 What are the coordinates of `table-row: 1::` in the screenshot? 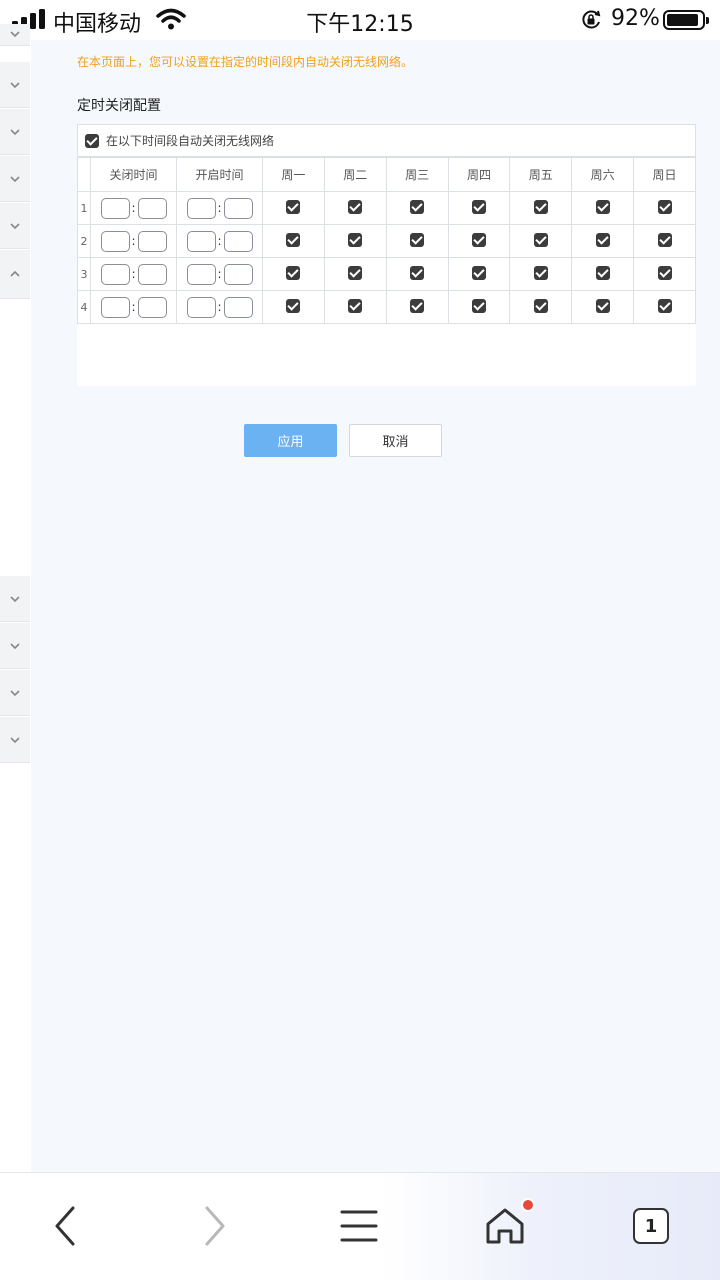 It's located at (386, 208).